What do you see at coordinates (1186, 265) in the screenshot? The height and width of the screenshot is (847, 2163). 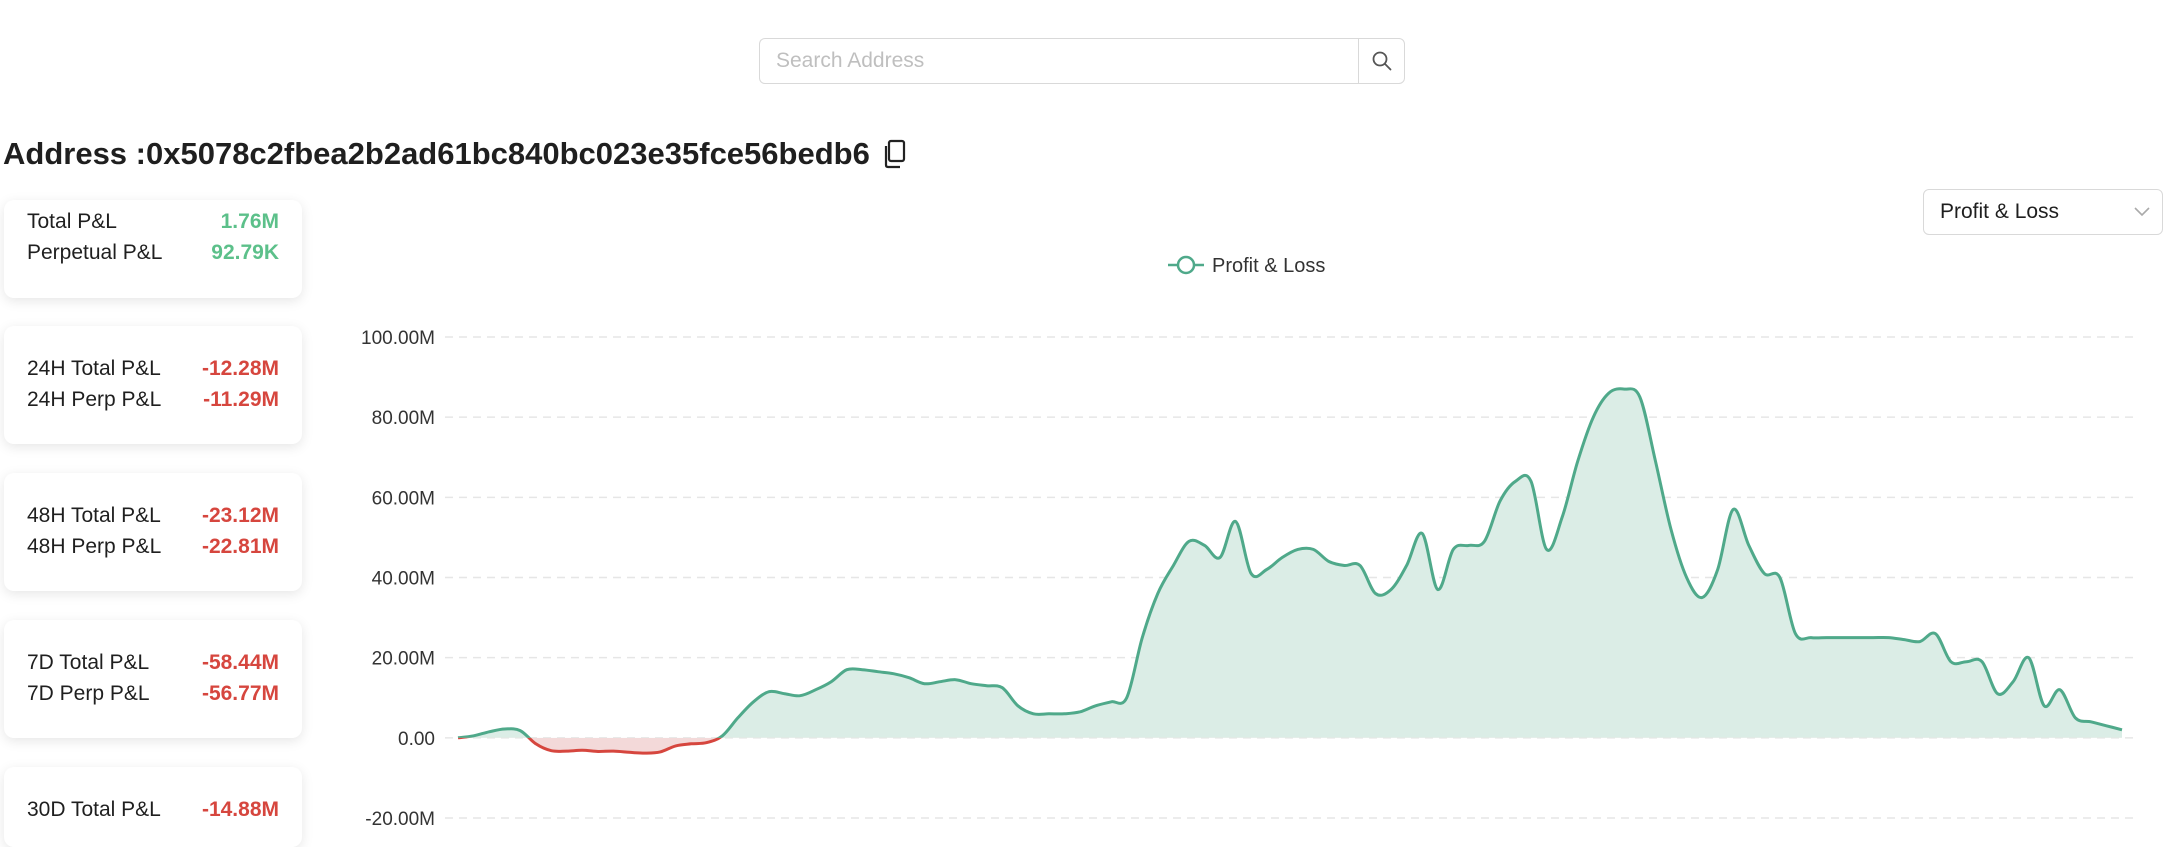 I see `legend-marker` at bounding box center [1186, 265].